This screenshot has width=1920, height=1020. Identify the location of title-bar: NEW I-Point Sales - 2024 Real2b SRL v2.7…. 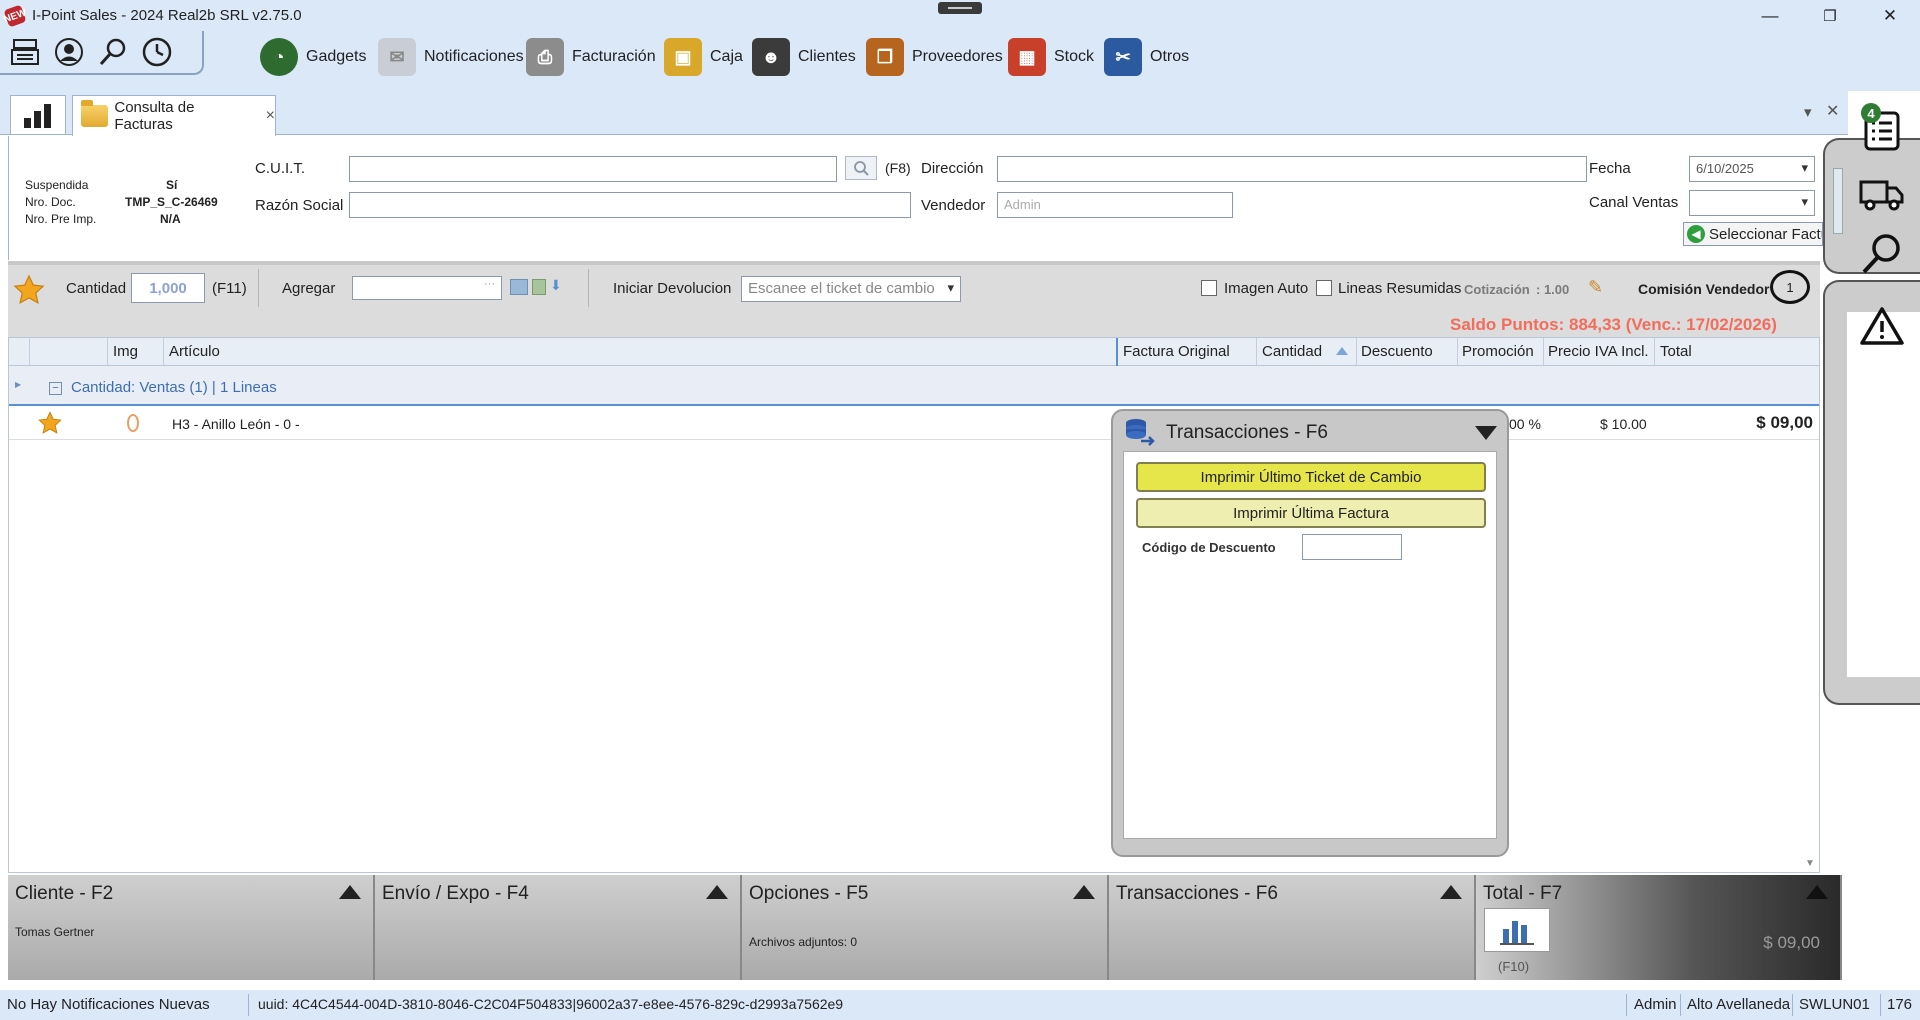
(960, 15).